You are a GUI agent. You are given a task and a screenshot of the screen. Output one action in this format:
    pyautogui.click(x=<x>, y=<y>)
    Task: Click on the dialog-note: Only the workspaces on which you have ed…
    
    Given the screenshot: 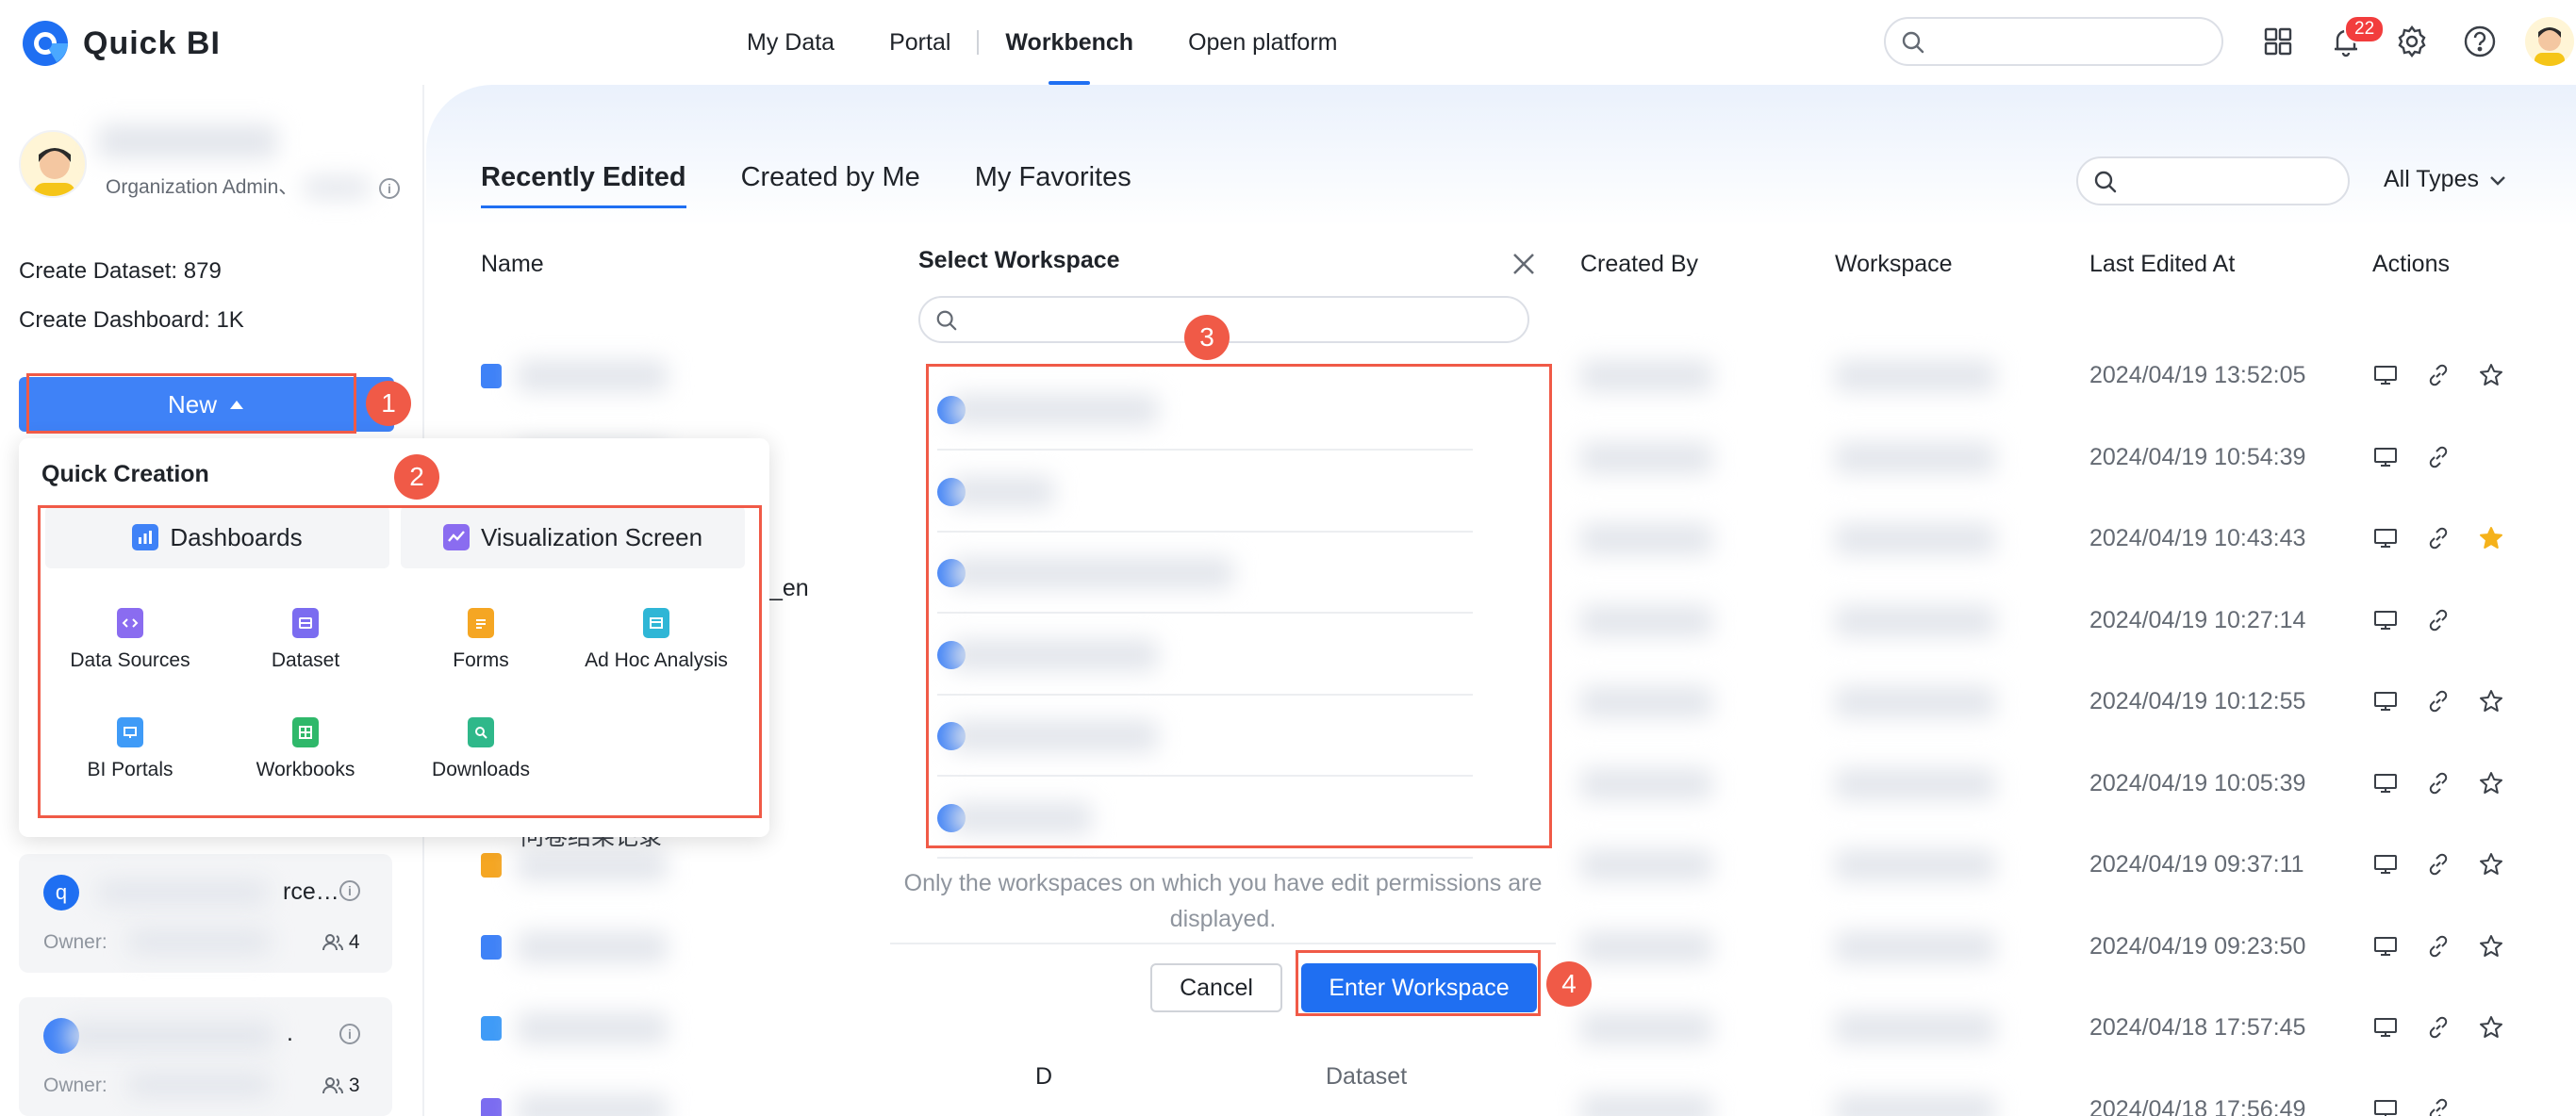 What is the action you would take?
    pyautogui.click(x=1223, y=901)
    